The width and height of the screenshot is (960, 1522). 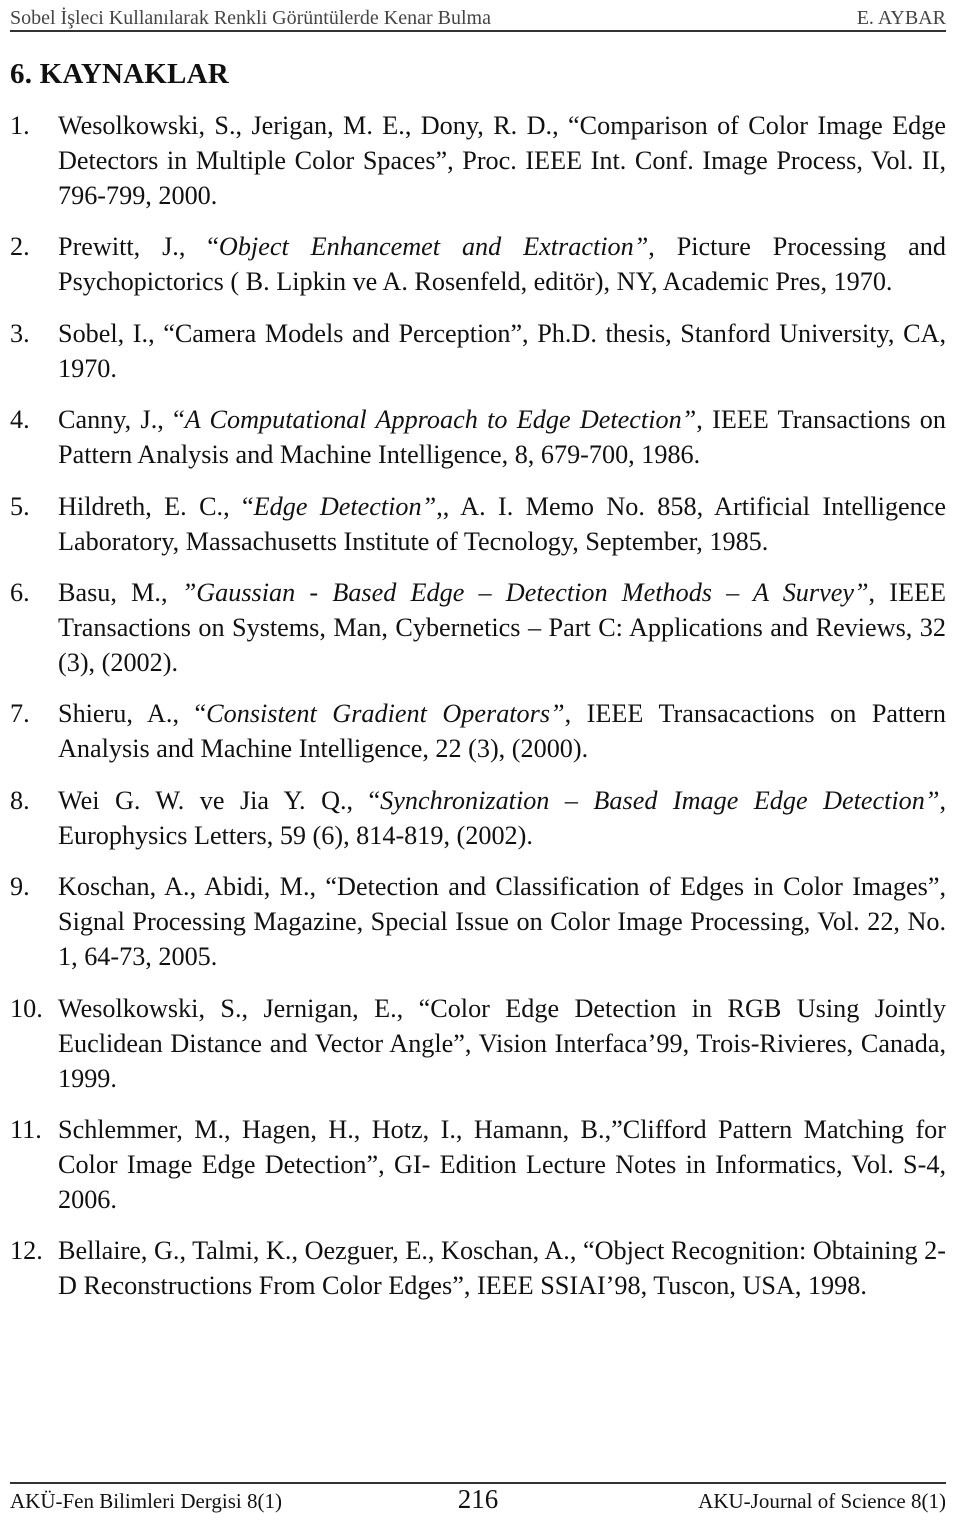 I want to click on reference-title: Object Enhancemet and Extraction”, so click(x=433, y=247).